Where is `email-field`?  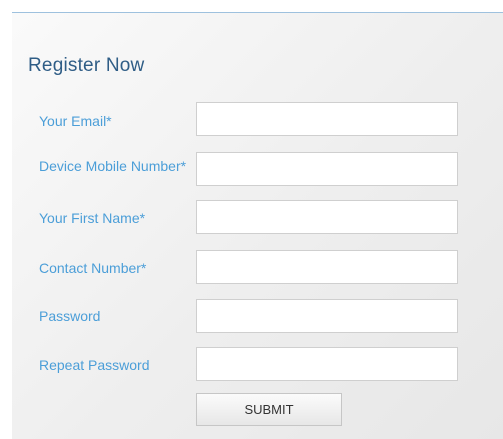 email-field is located at coordinates (327, 119).